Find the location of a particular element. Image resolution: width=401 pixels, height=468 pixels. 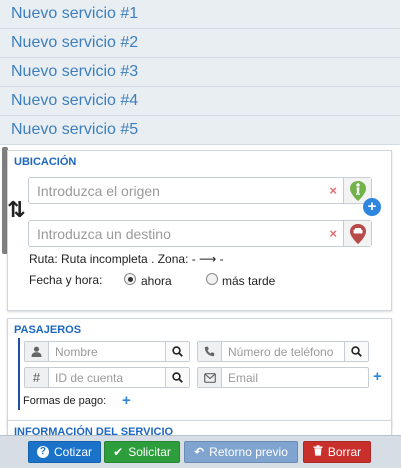

cotizar-label: Cotizar is located at coordinates (72, 452).